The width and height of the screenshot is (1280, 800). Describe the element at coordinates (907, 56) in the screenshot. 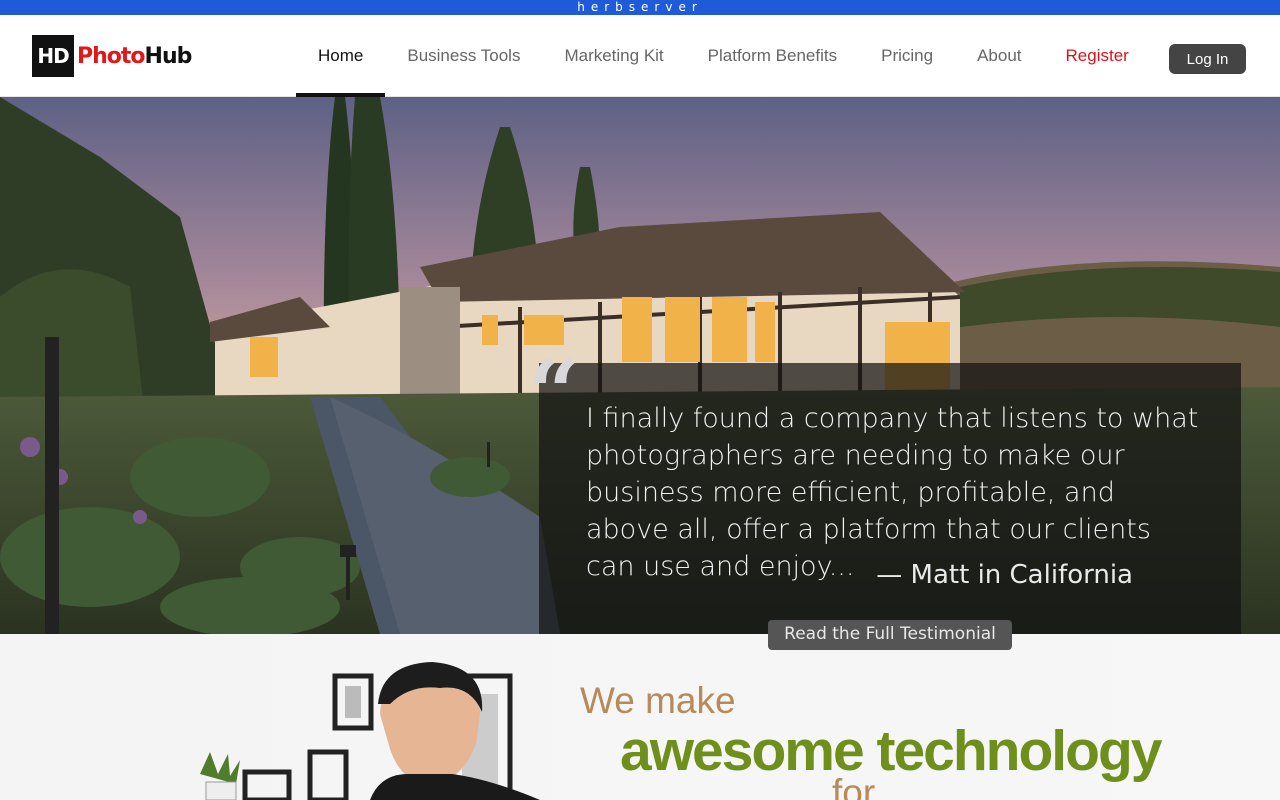

I see `nav-pricing: Pricing` at that location.